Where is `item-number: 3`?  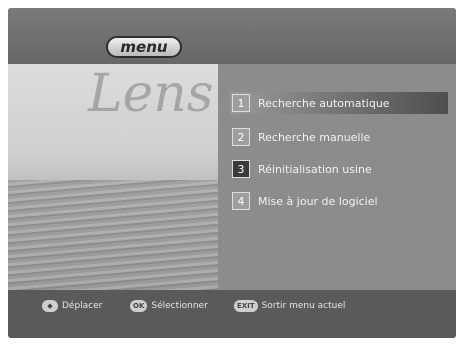
item-number: 3 is located at coordinates (241, 169).